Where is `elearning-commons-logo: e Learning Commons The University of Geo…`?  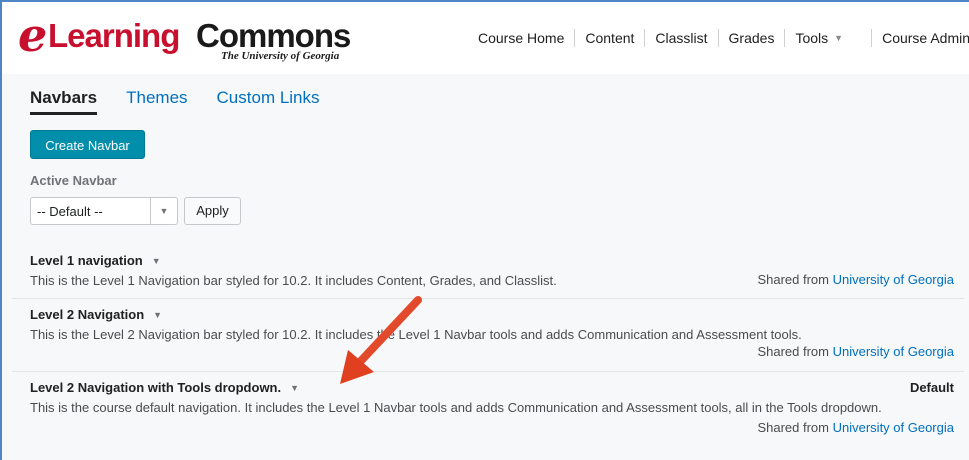 elearning-commons-logo: e Learning Commons The University of Geo… is located at coordinates (188, 38).